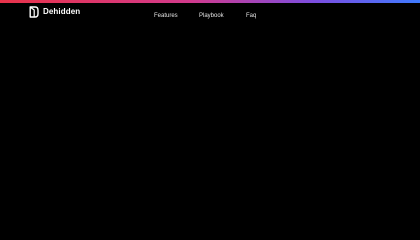  I want to click on nav-link-faq: Faq, so click(251, 16).